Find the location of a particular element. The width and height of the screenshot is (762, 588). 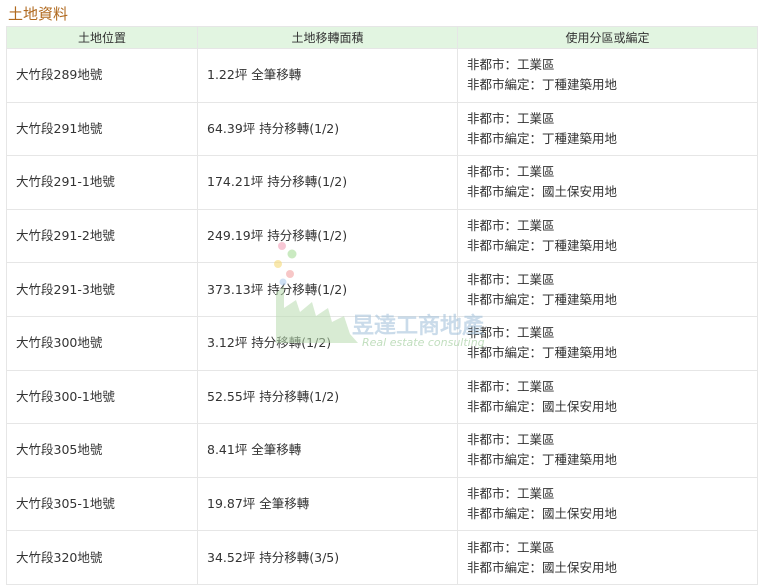

cell-area: 19.87坪 全筆移轉 is located at coordinates (327, 504).